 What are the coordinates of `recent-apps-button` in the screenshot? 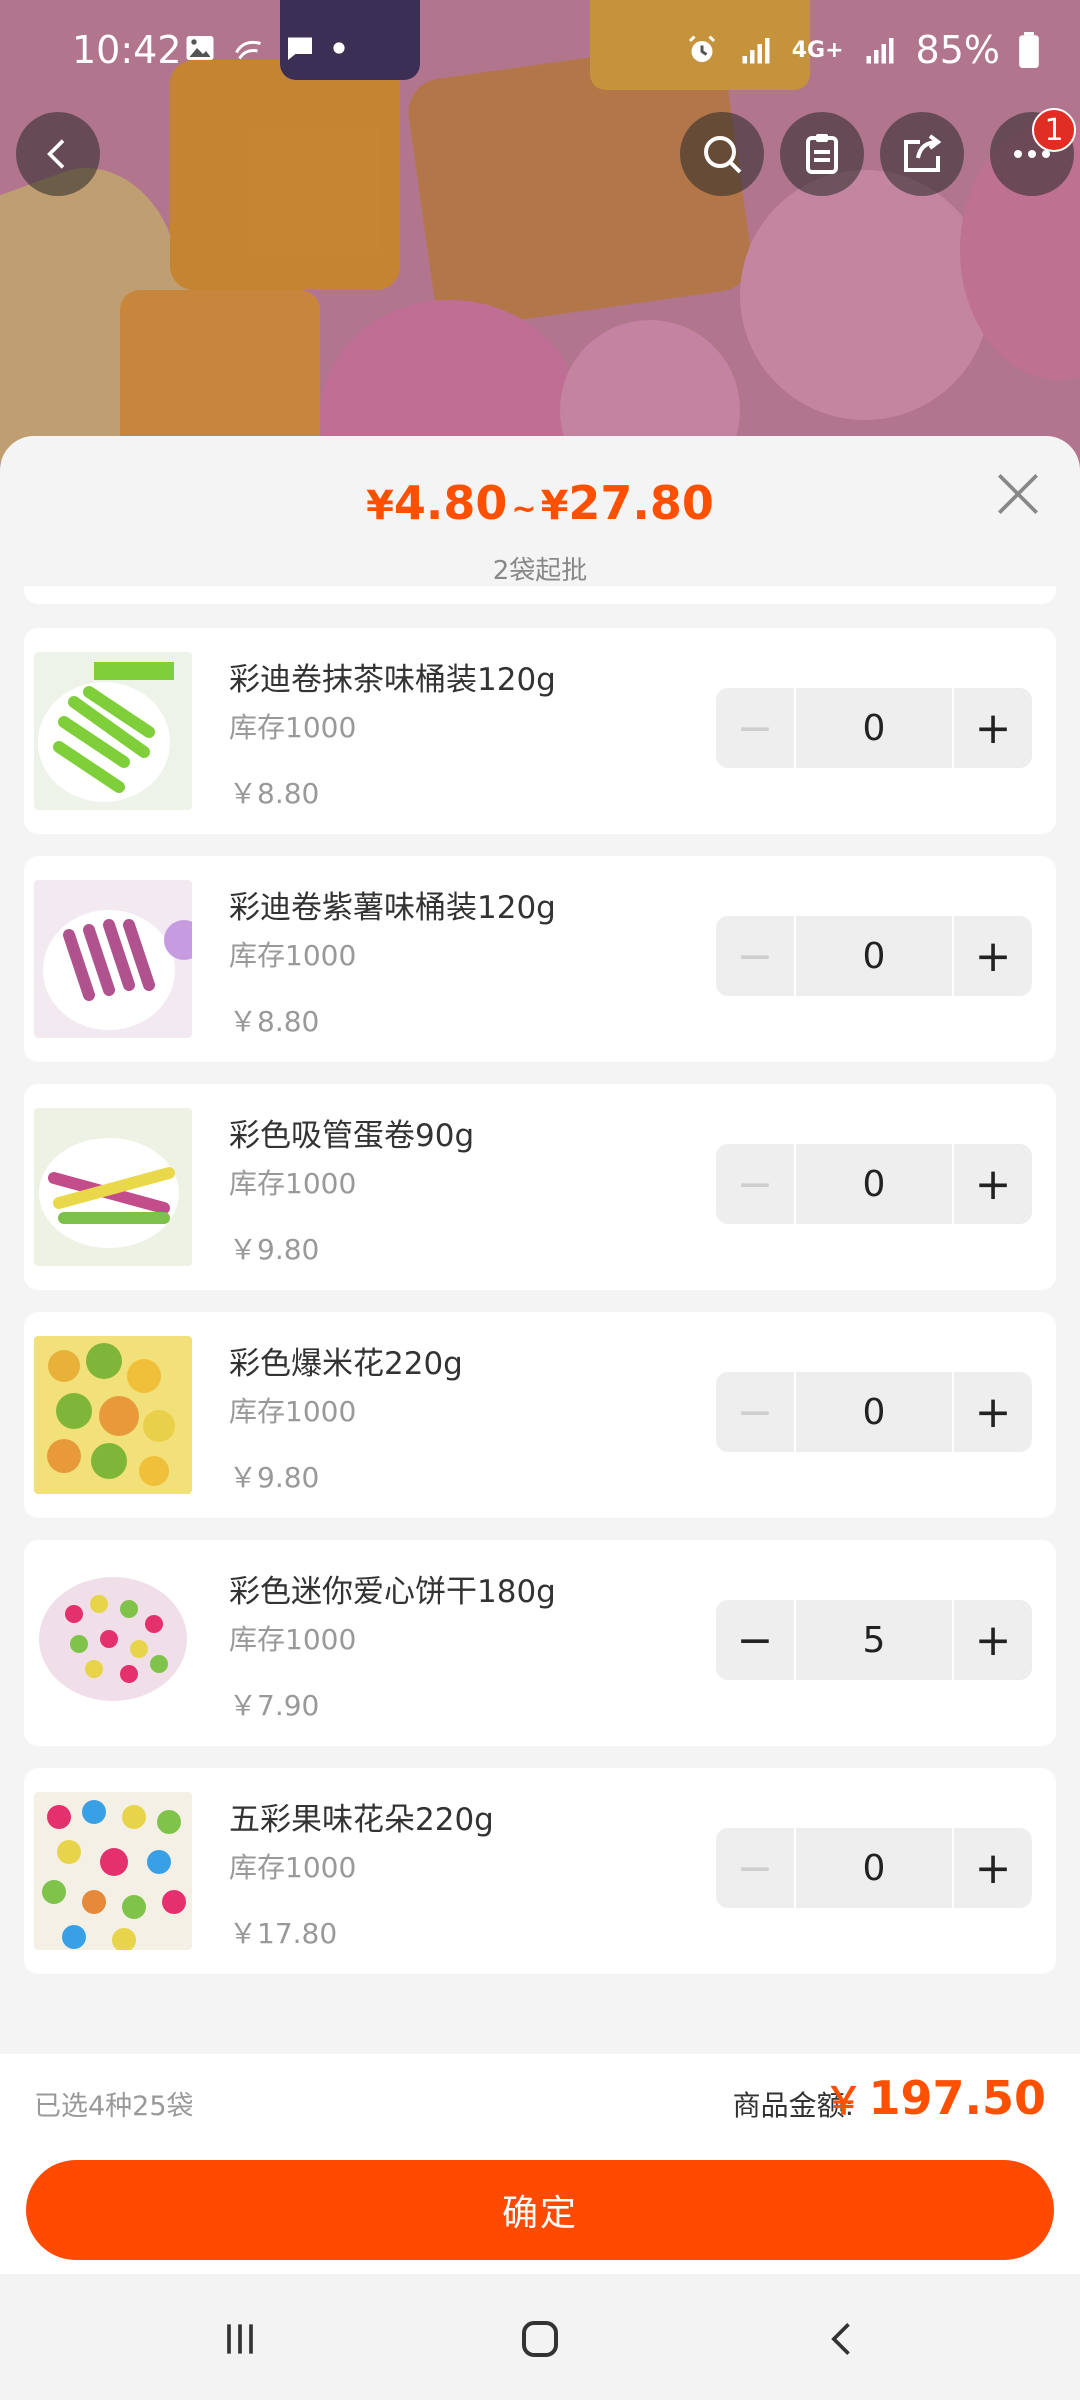 It's located at (240, 2339).